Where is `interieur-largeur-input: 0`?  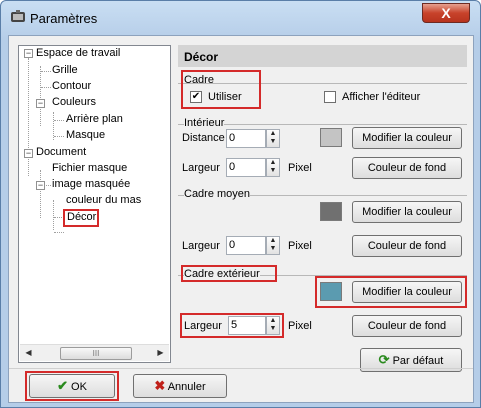
interieur-largeur-input: 0 is located at coordinates (246, 167).